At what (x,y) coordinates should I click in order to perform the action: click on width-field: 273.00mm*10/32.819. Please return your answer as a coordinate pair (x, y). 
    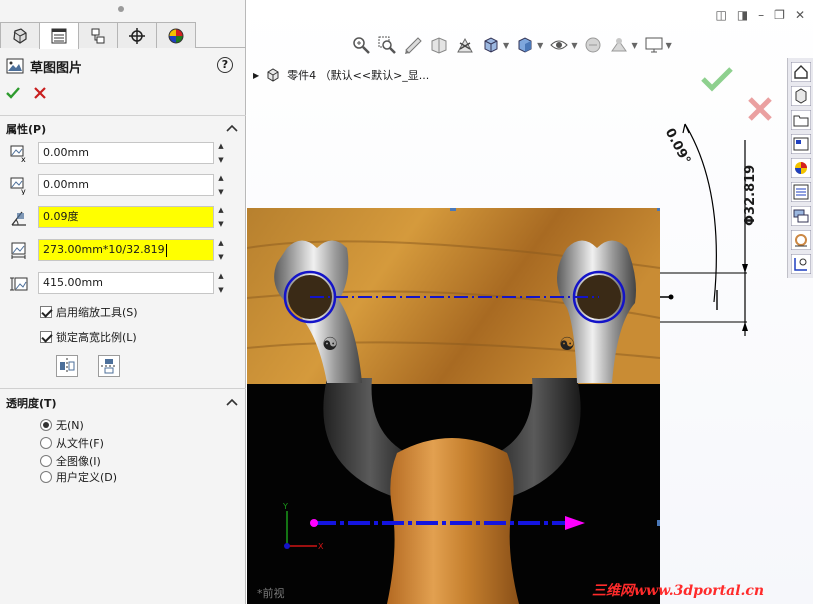
    Looking at the image, I should click on (126, 250).